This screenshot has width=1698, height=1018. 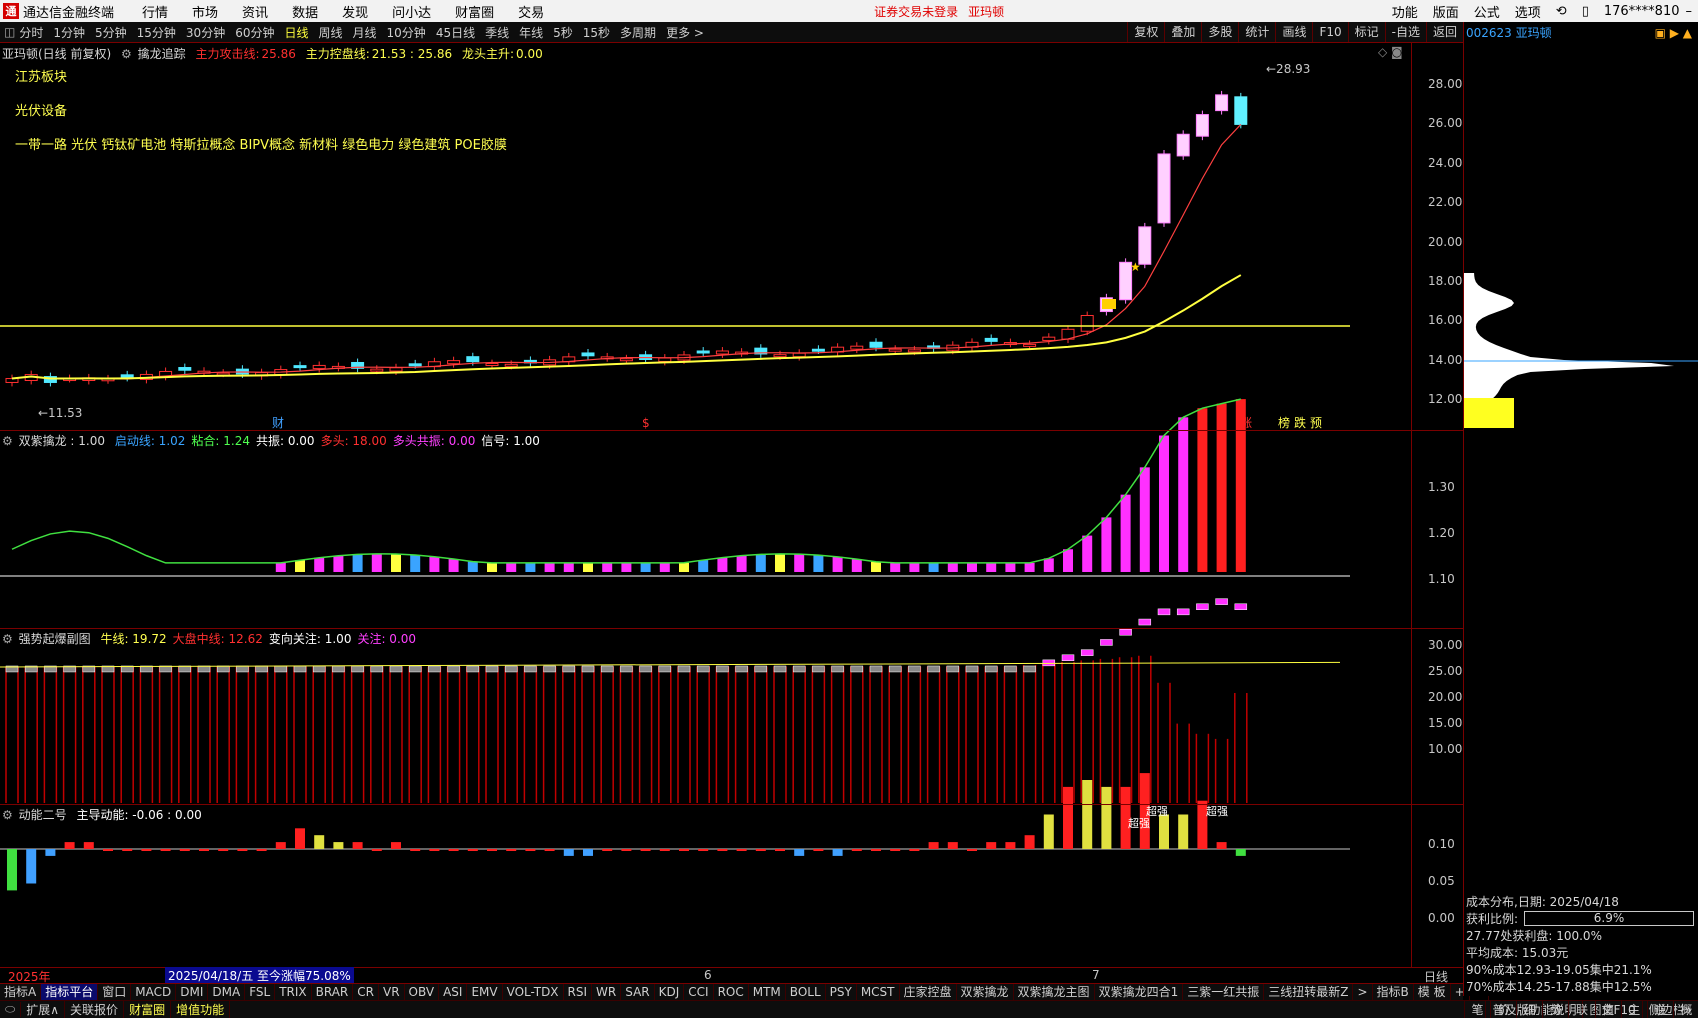 What do you see at coordinates (1219, 32) in the screenshot?
I see `tool-duogu: 多股` at bounding box center [1219, 32].